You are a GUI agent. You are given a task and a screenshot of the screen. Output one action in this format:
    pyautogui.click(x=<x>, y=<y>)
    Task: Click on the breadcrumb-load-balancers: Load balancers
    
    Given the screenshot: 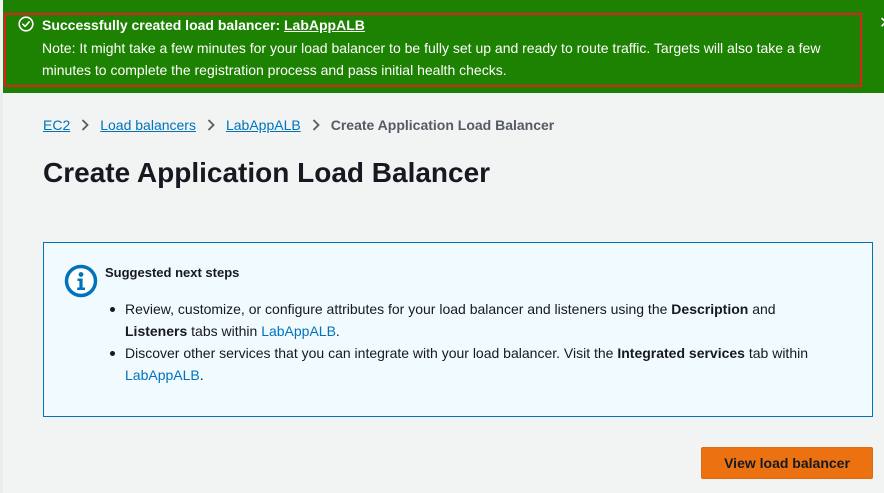 What is the action you would take?
    pyautogui.click(x=148, y=125)
    